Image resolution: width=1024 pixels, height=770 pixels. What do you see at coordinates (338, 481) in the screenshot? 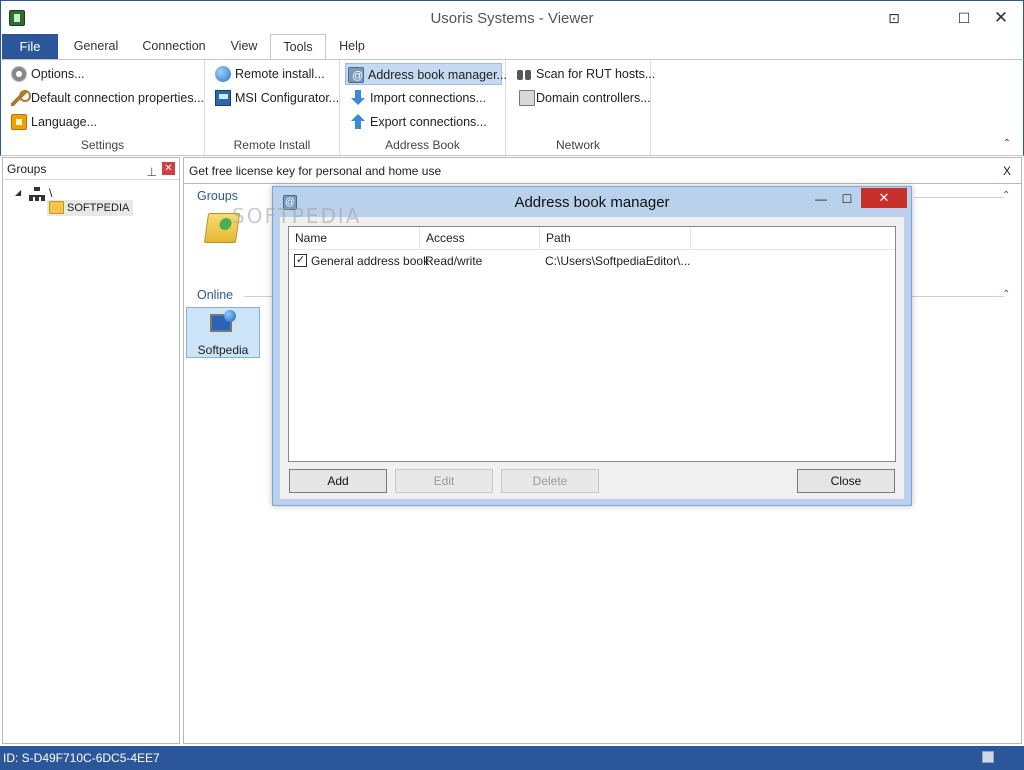
I see `add-button: Add` at bounding box center [338, 481].